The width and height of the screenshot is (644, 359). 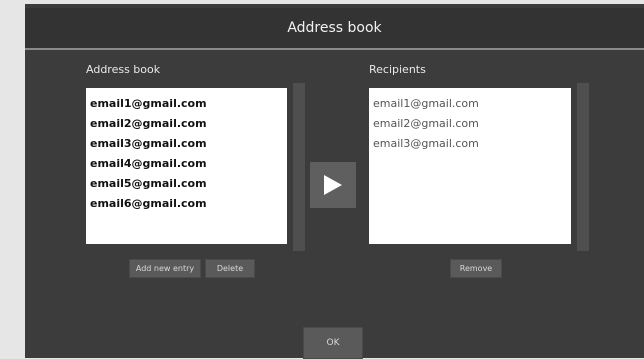 I want to click on dialog-title-bar: Address book, so click(x=334, y=29).